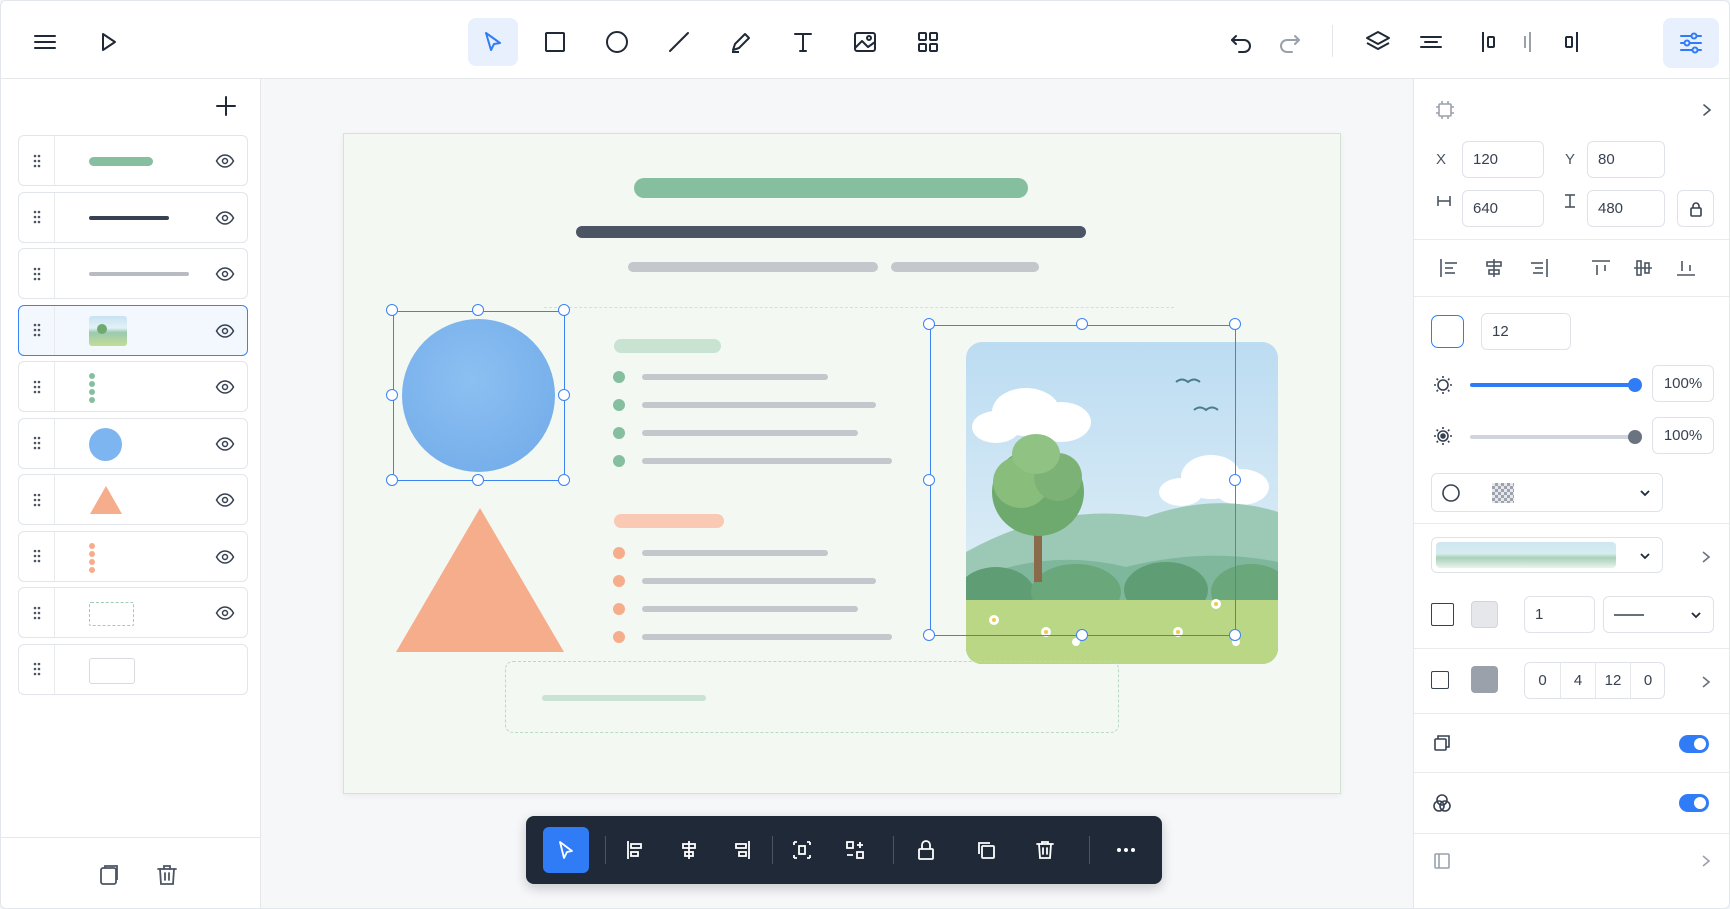  Describe the element at coordinates (108, 42) in the screenshot. I see `play-icon` at that location.